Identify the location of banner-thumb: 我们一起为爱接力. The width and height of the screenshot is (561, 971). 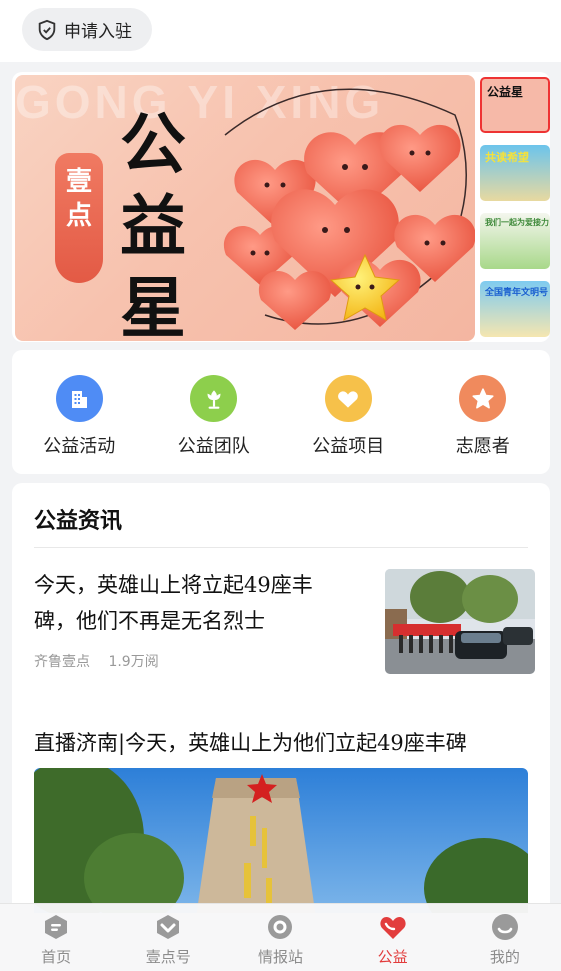
(515, 241).